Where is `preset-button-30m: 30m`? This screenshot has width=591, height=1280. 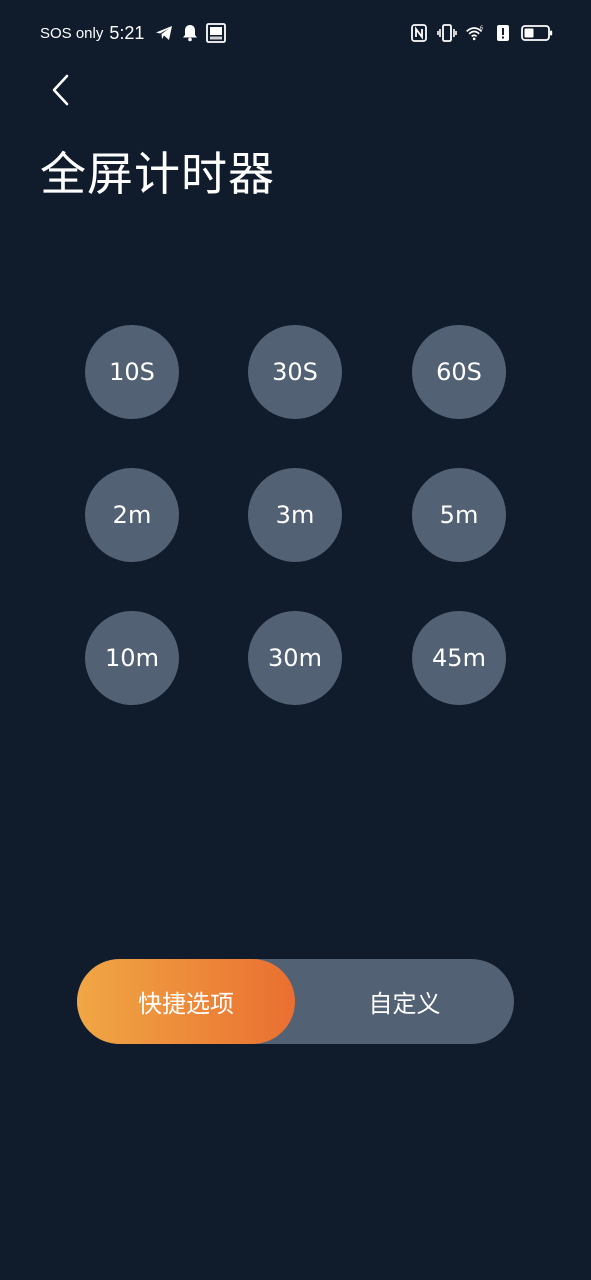 preset-button-30m: 30m is located at coordinates (295, 658).